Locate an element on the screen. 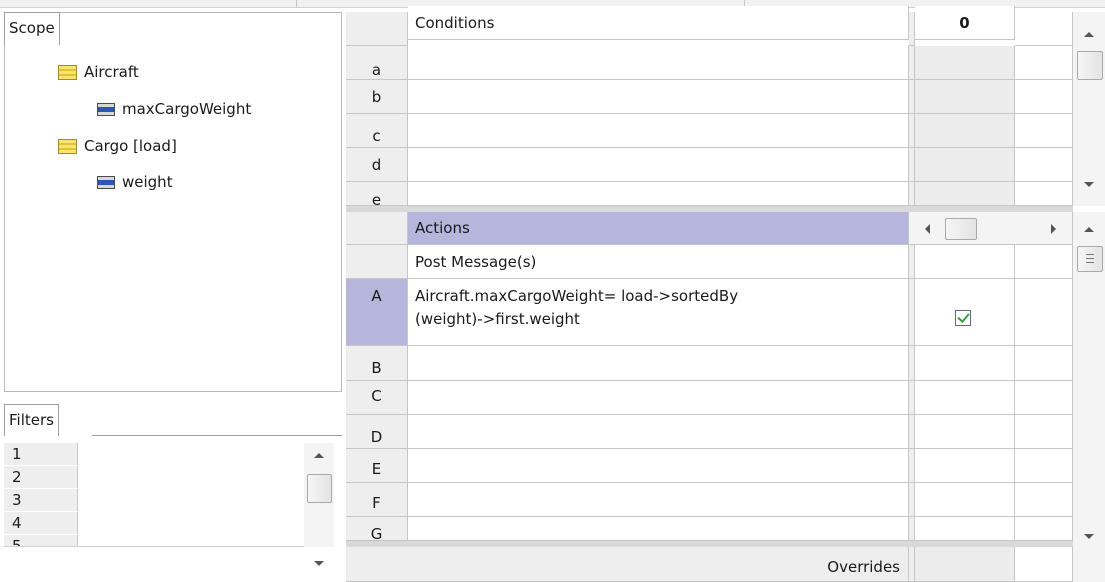 Image resolution: width=1105 pixels, height=582 pixels. filter-row-number: 5 is located at coordinates (41, 540).